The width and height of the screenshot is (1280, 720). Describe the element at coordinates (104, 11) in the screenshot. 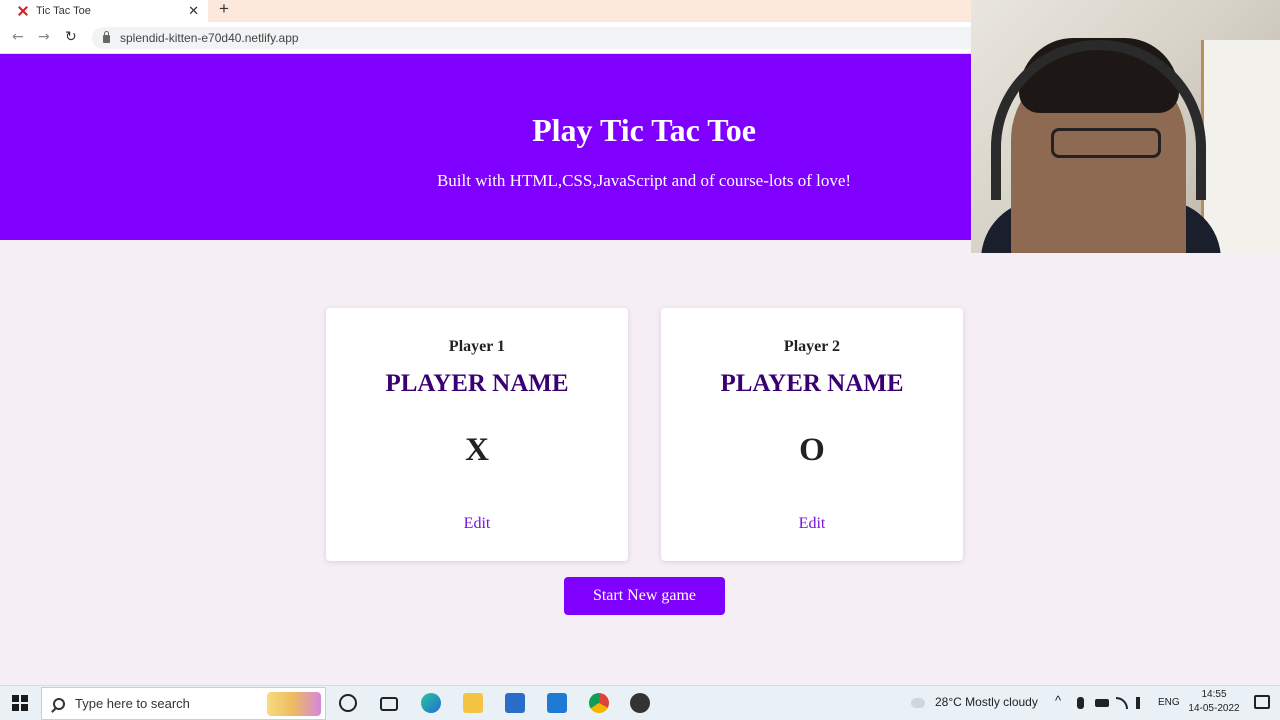

I see `browser-tab: Tic Tac Toe ✕` at that location.